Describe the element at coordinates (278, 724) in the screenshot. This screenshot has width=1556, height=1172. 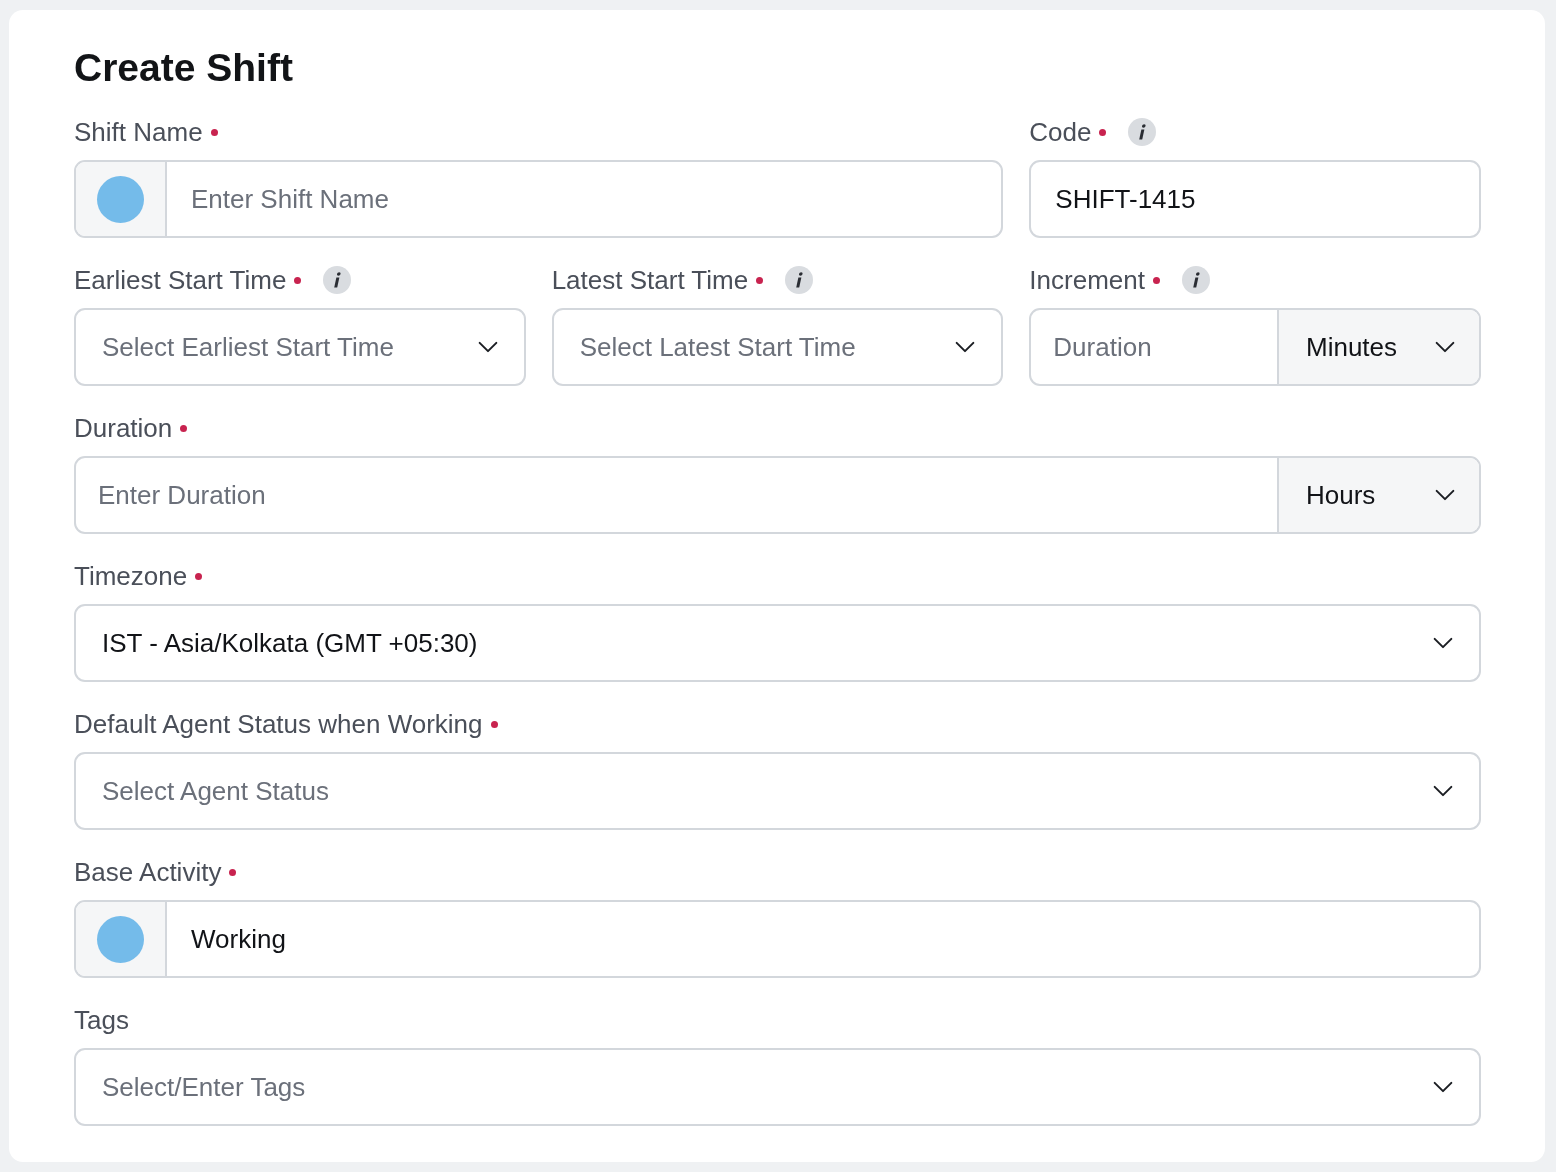
I see `field-label: Default Agent Status when Working` at that location.